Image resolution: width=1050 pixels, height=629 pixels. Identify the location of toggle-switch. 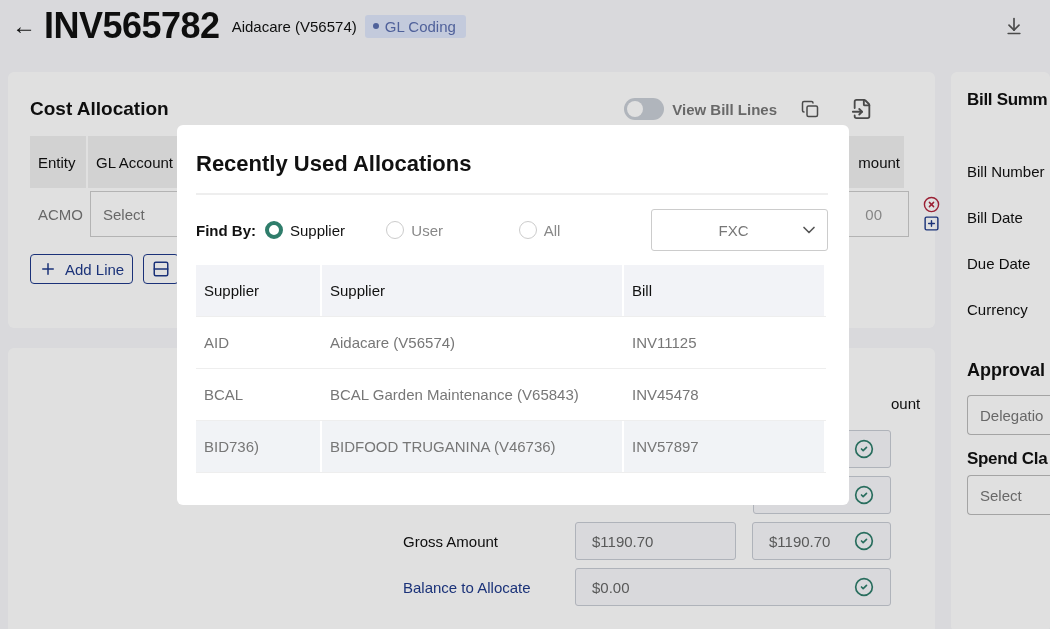
(644, 109).